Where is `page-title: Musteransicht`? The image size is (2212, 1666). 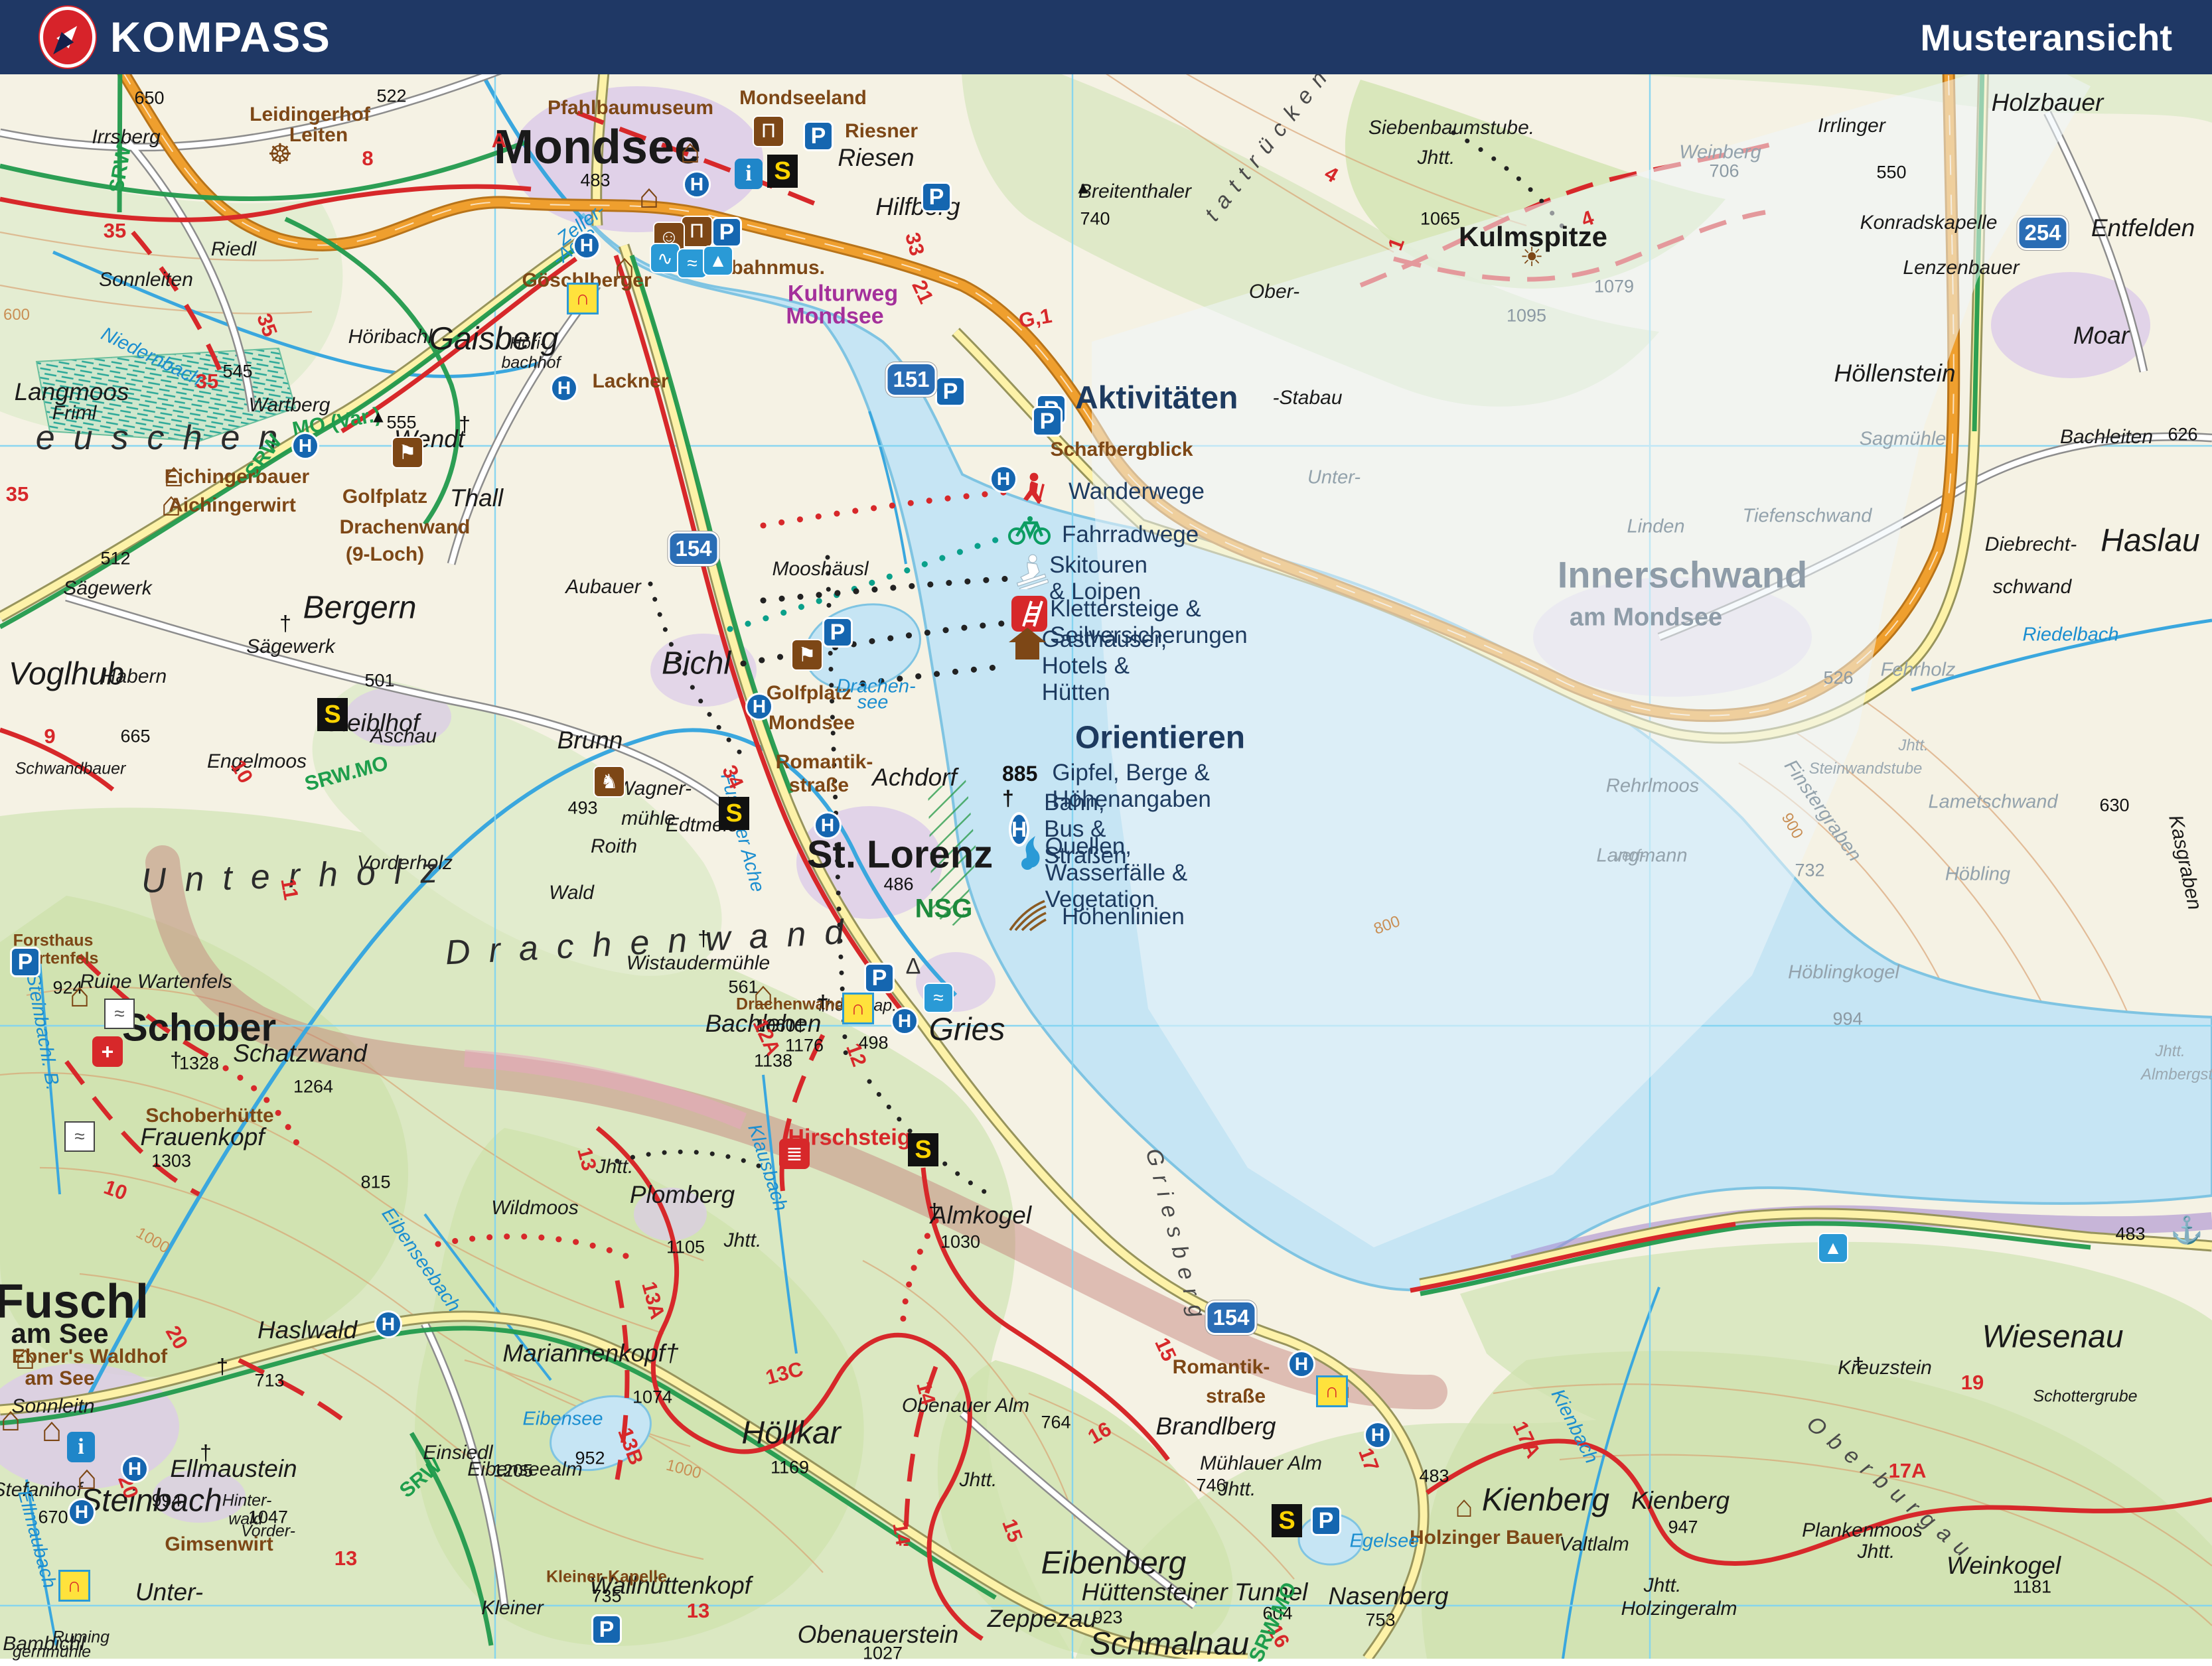 page-title: Musteransicht is located at coordinates (2046, 37).